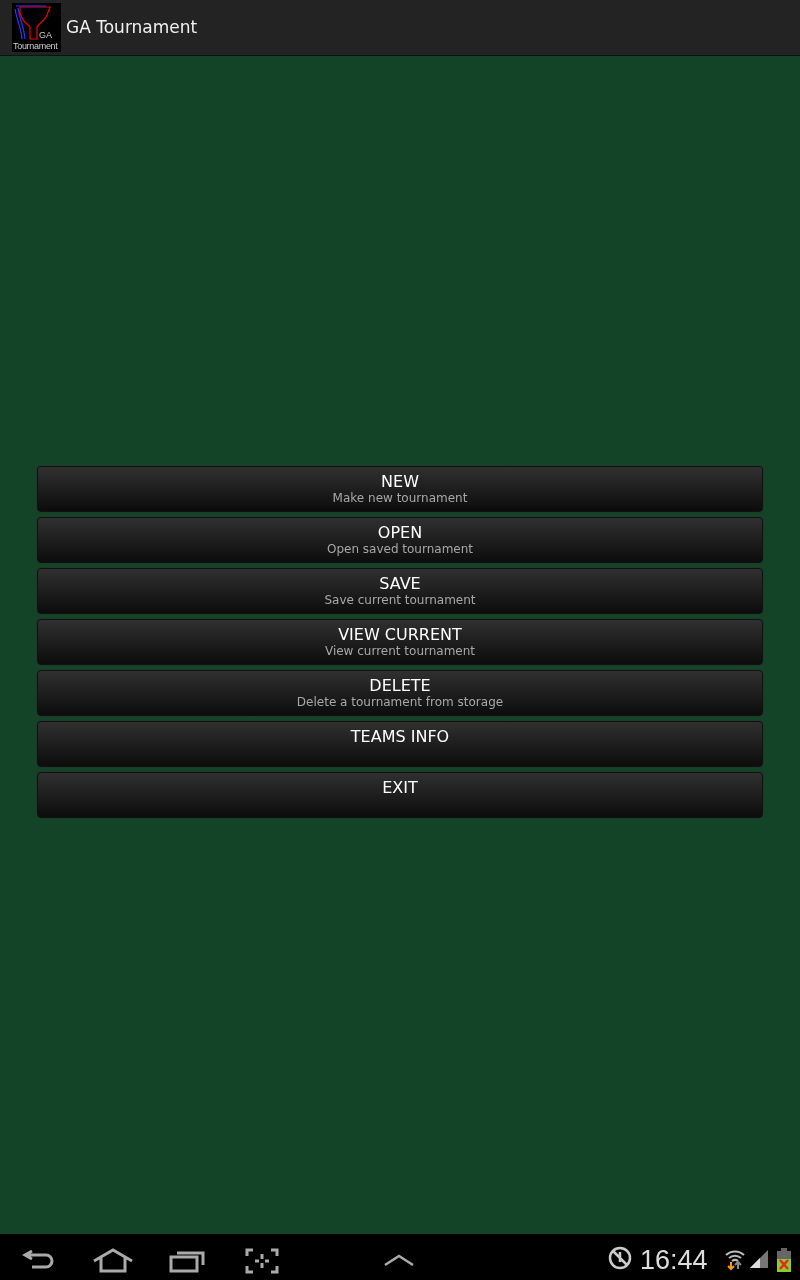 The height and width of the screenshot is (1280, 800). I want to click on menu-button: EXIT, so click(400, 795).